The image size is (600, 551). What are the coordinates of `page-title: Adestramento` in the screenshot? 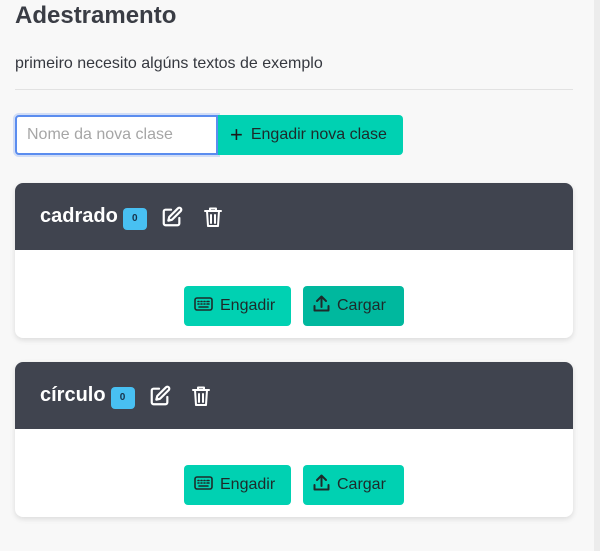 It's located at (96, 15).